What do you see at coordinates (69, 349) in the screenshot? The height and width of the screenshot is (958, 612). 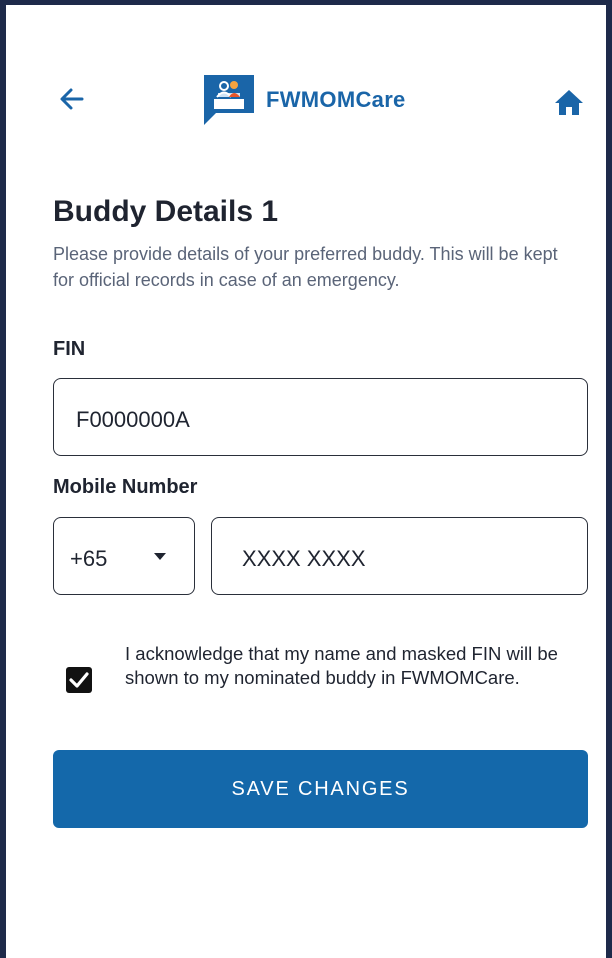 I see `fin-label: FIN` at bounding box center [69, 349].